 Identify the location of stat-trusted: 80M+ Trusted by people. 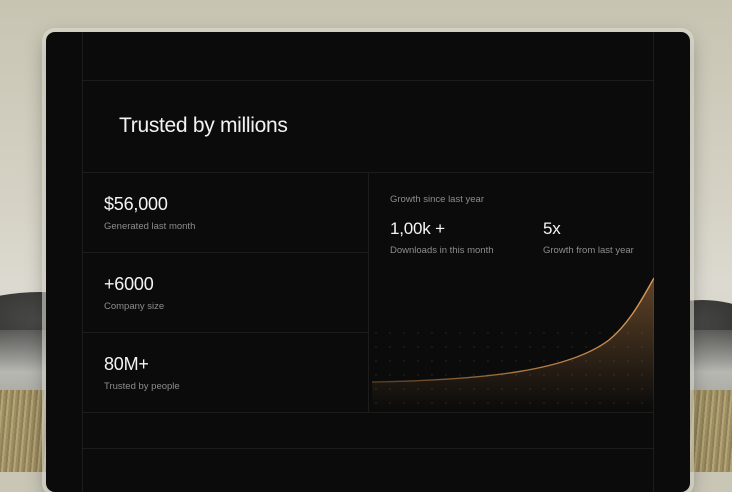
(142, 373).